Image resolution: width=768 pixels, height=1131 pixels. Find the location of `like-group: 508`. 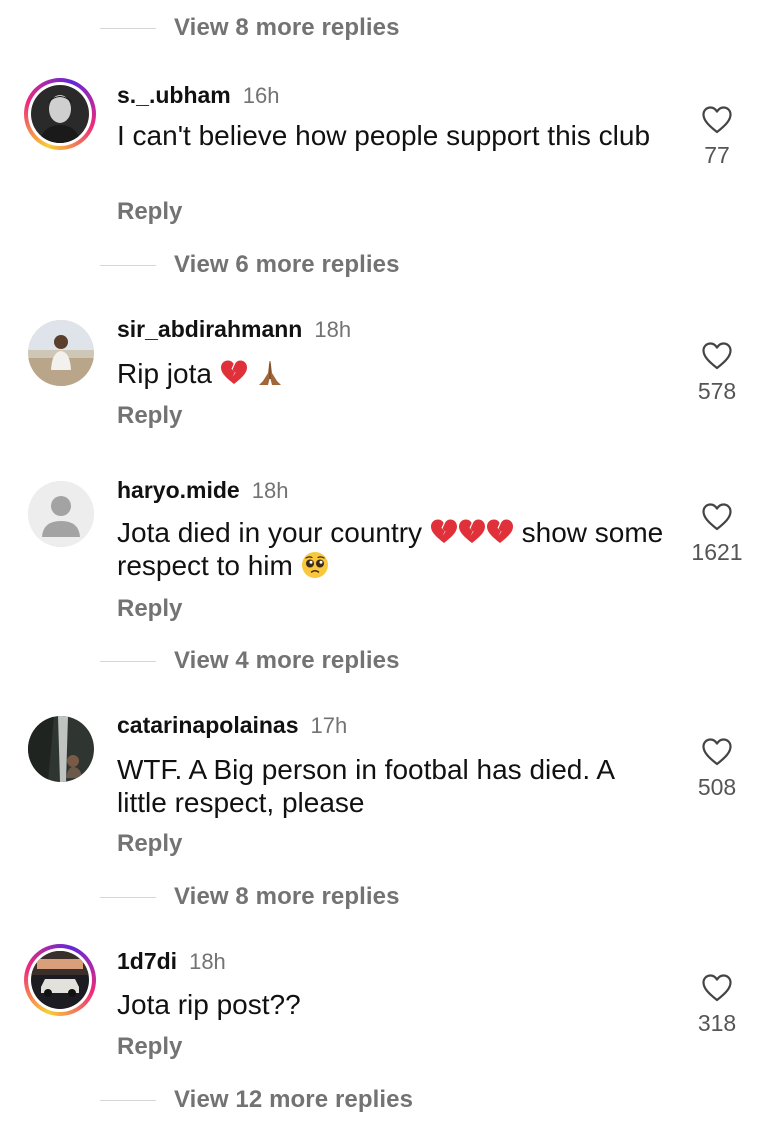

like-group: 508 is located at coordinates (717, 769).